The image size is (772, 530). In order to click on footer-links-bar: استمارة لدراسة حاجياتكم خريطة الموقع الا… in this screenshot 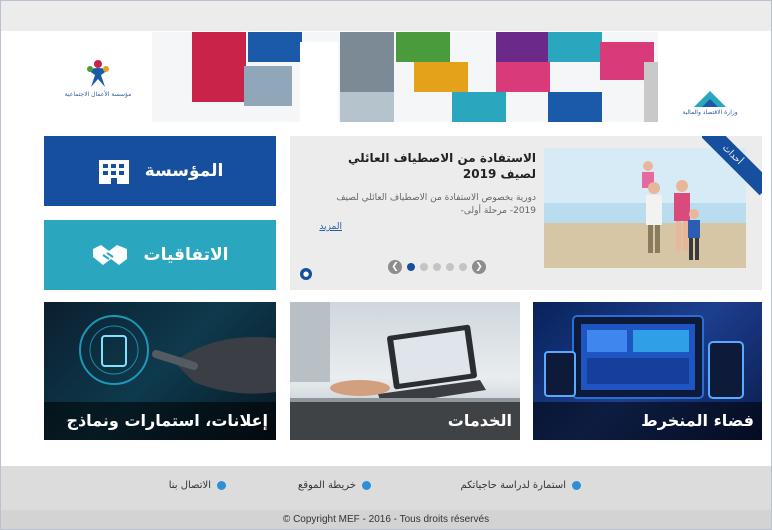, I will do `click(386, 488)`.